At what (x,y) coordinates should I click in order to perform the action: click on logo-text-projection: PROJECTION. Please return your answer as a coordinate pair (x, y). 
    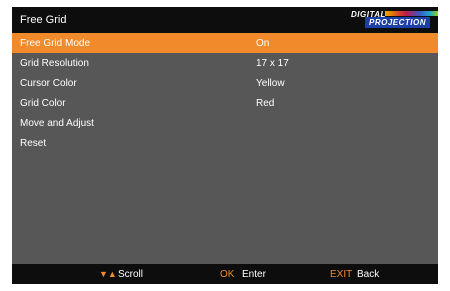
    Looking at the image, I should click on (398, 22).